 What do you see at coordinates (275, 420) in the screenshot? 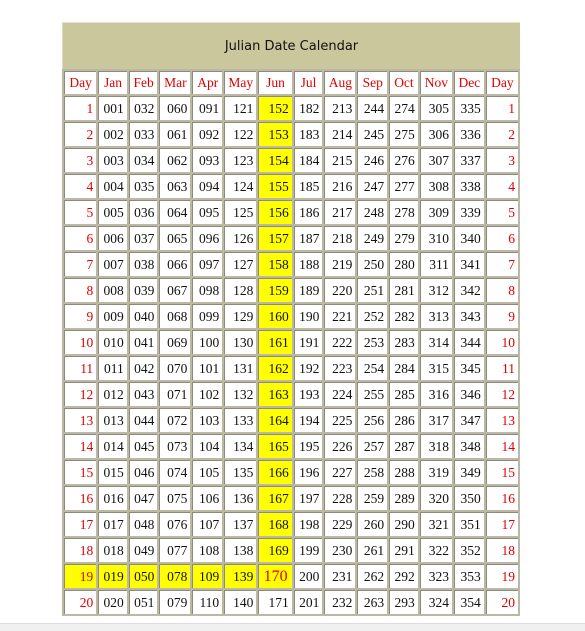
I see `julian-day-cell-jun: 164` at bounding box center [275, 420].